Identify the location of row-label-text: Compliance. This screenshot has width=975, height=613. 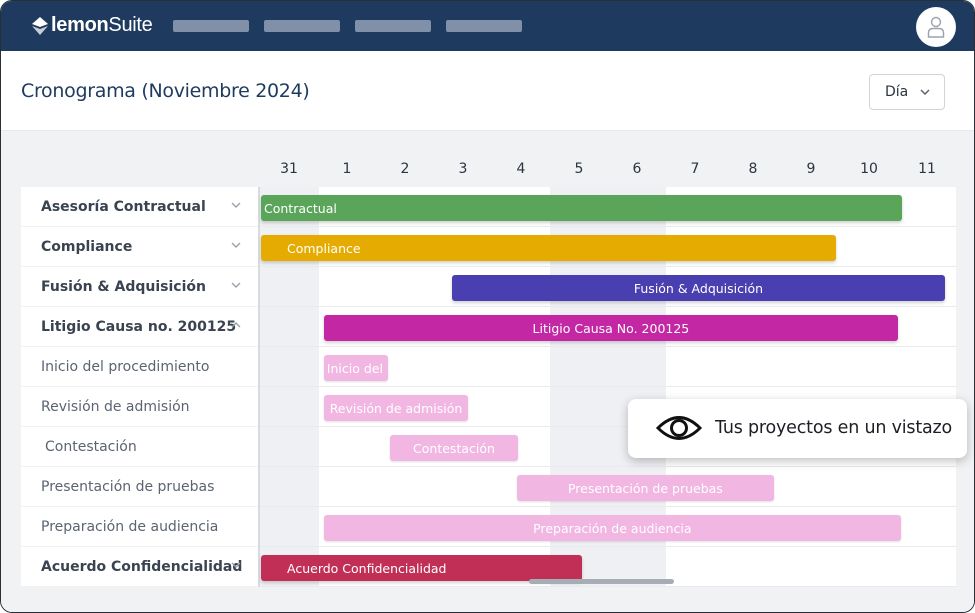
(87, 246).